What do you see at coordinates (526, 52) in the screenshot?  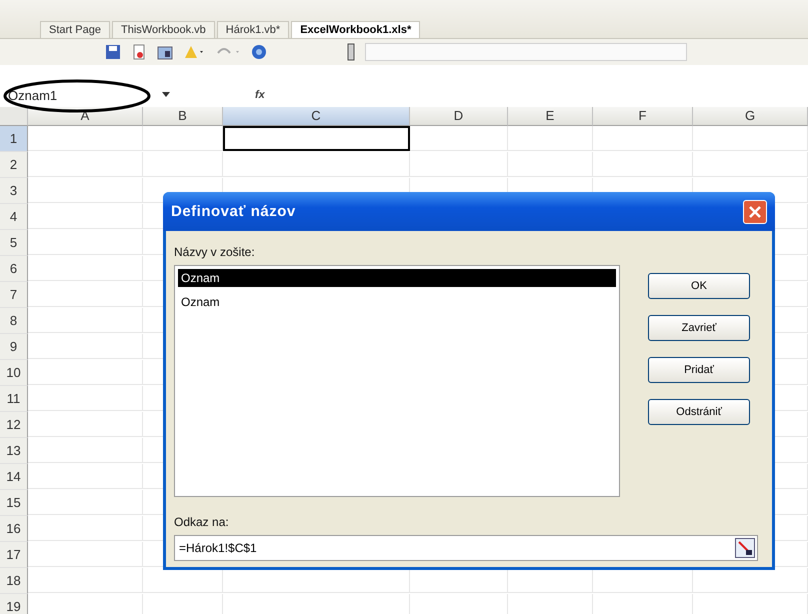 I see `font-field` at bounding box center [526, 52].